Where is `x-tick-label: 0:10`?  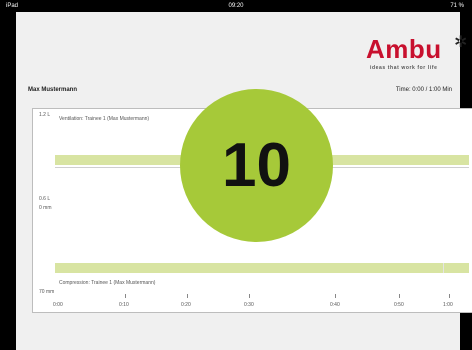
x-tick-label: 0:10 is located at coordinates (124, 305).